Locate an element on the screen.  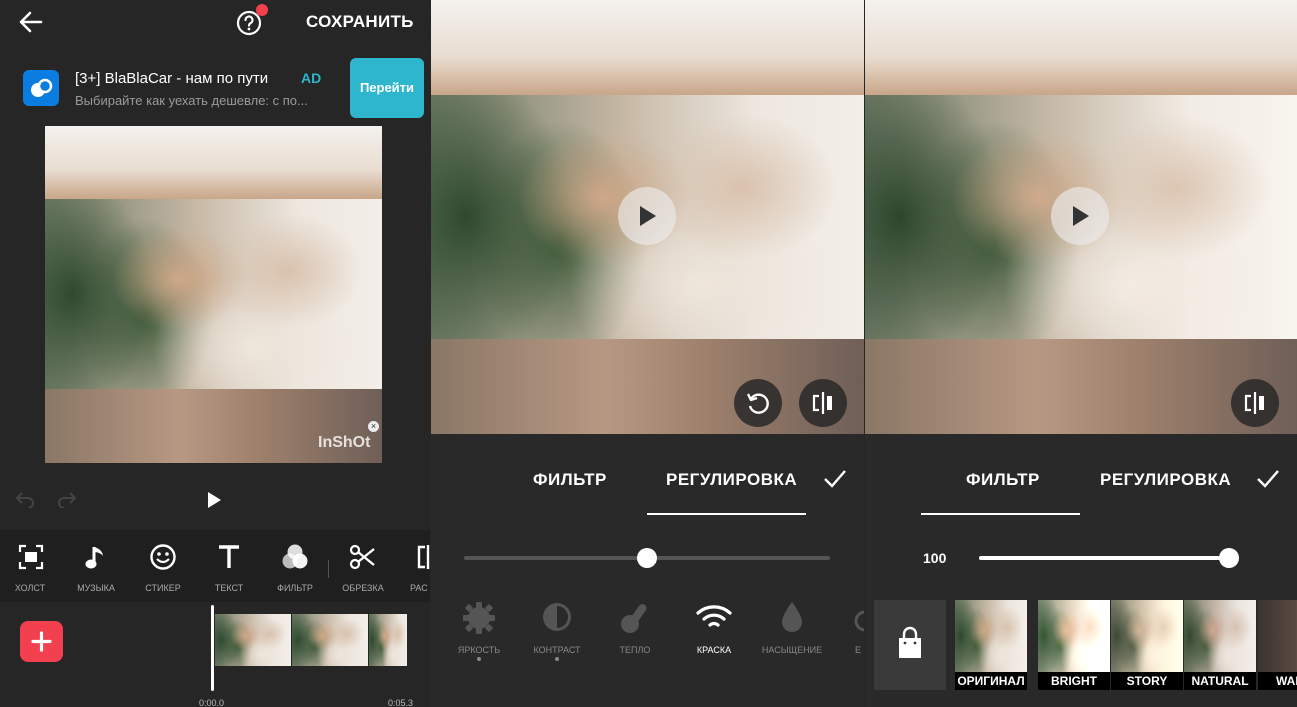
compare-icon is located at coordinates (822, 403).